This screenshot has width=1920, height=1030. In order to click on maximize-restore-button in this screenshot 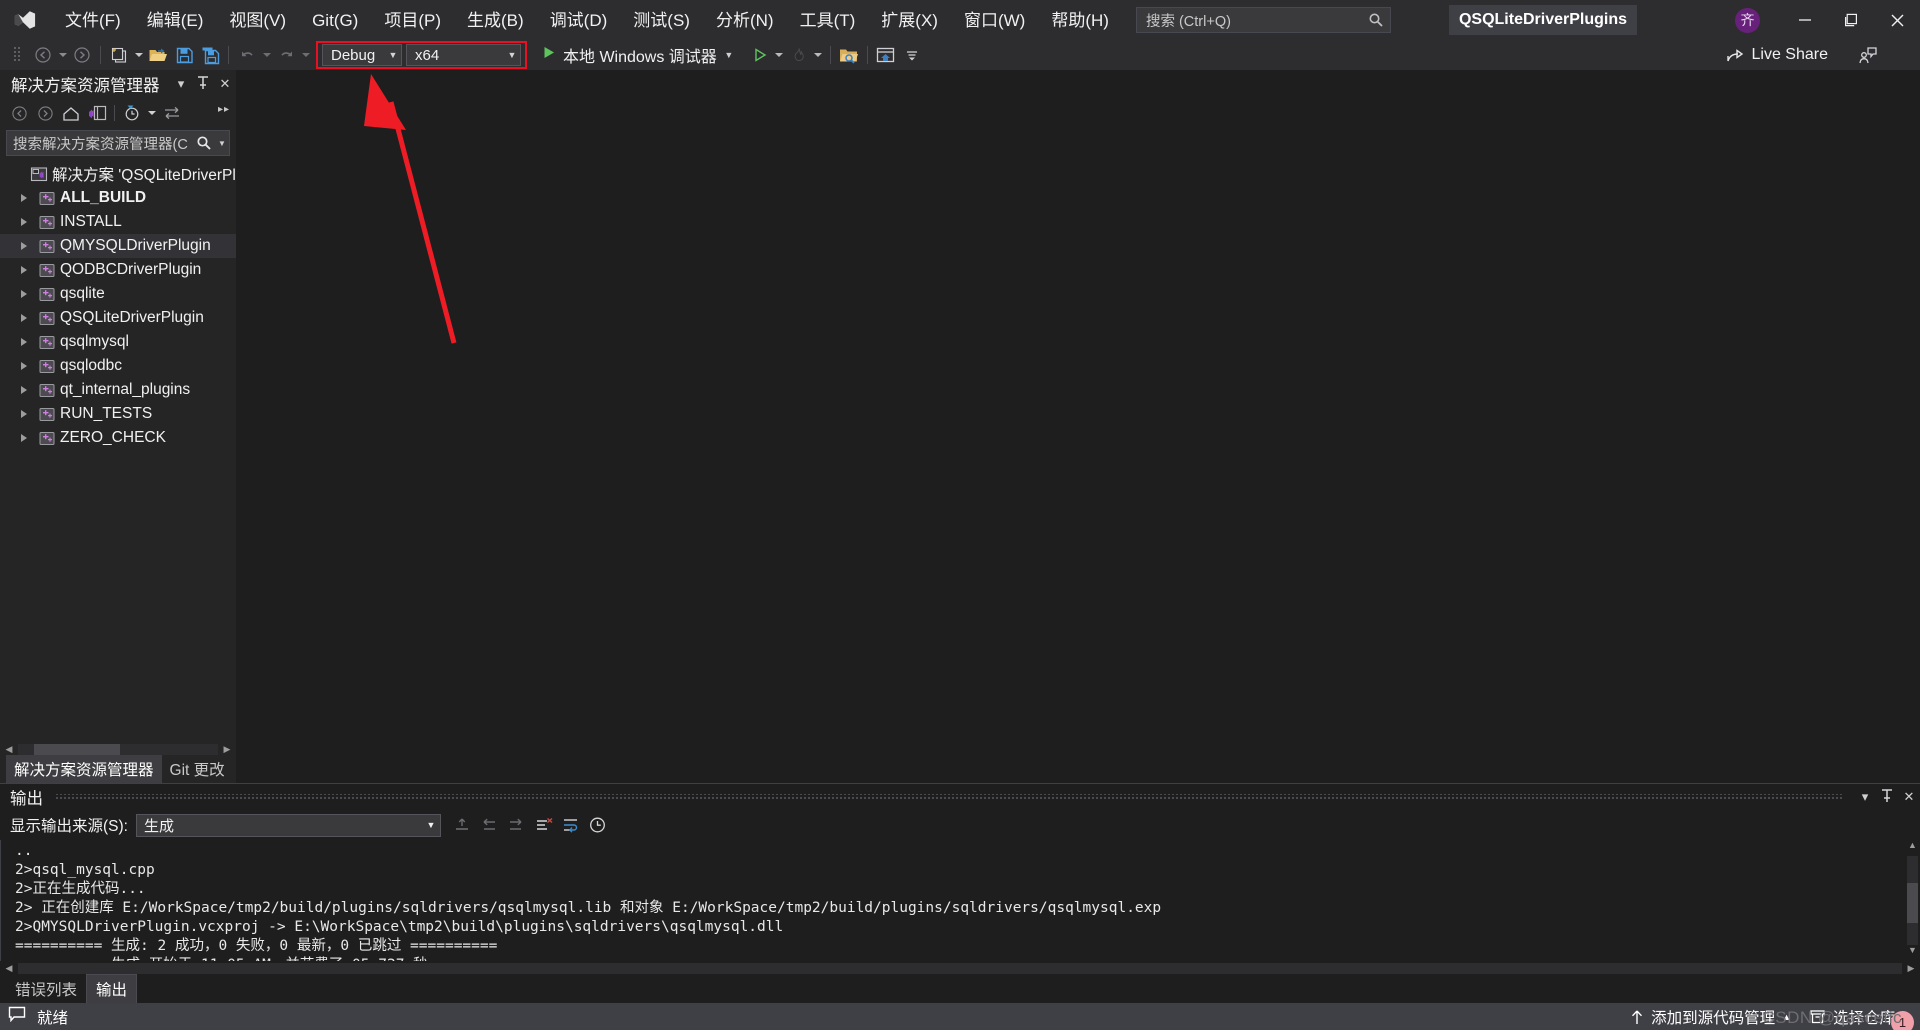, I will do `click(1851, 20)`.